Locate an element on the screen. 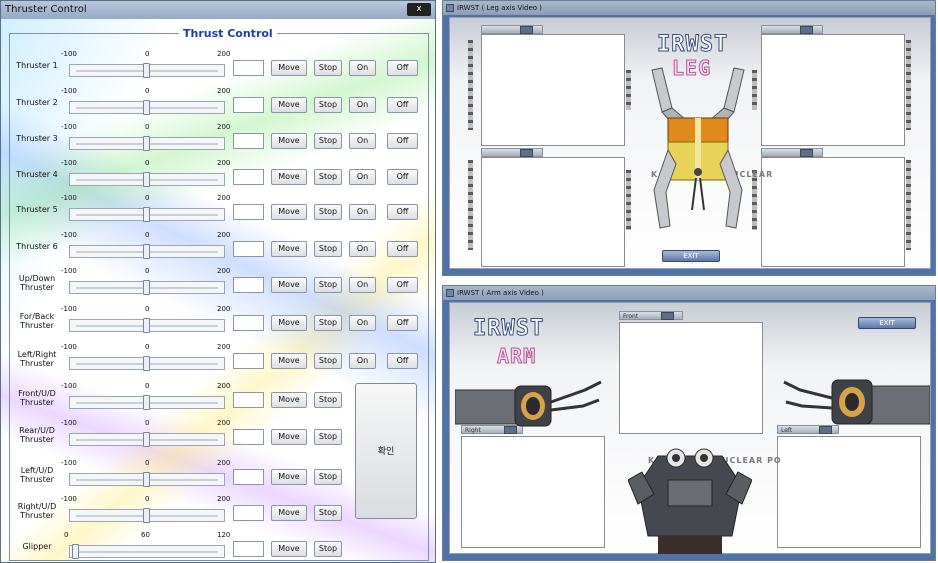  leg-exit-button: EXIT is located at coordinates (691, 256).